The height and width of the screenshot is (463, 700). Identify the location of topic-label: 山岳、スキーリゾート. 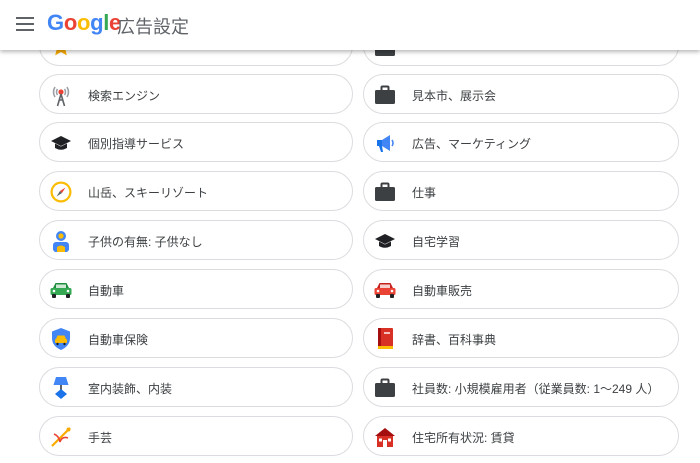
(148, 193).